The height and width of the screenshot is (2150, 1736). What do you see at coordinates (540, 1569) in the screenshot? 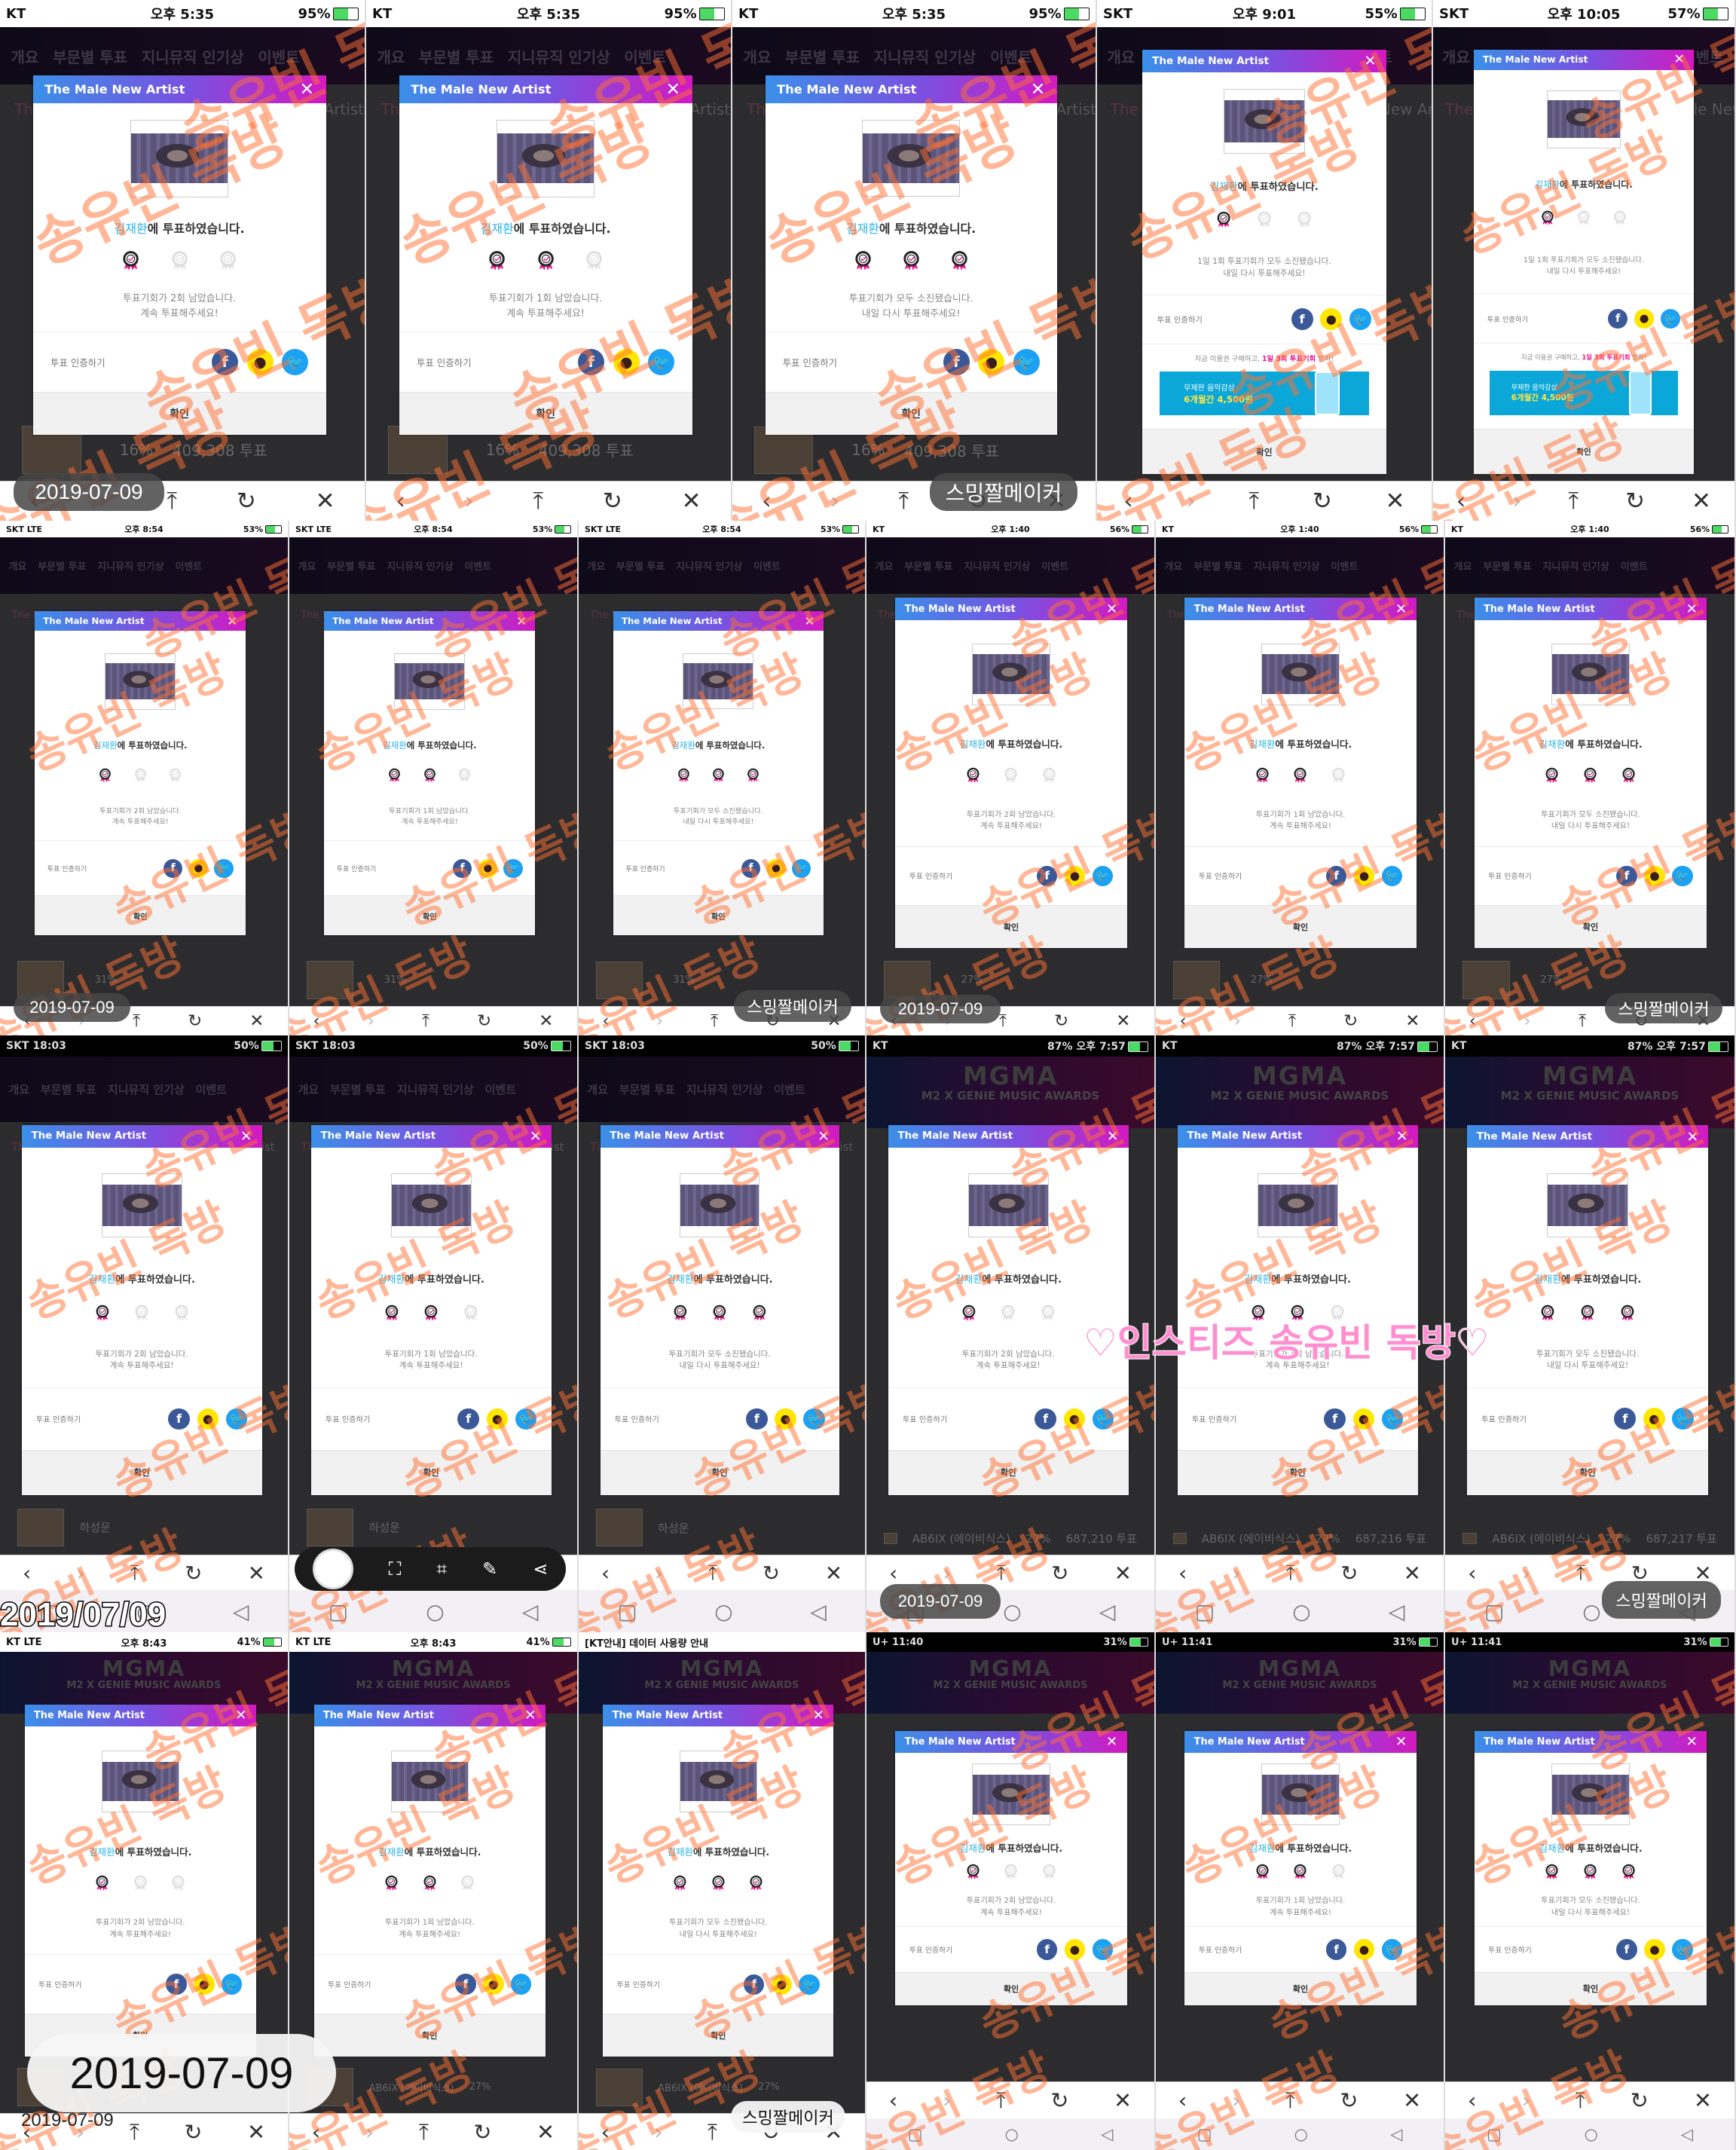
I see `share-icon: ⋖` at bounding box center [540, 1569].